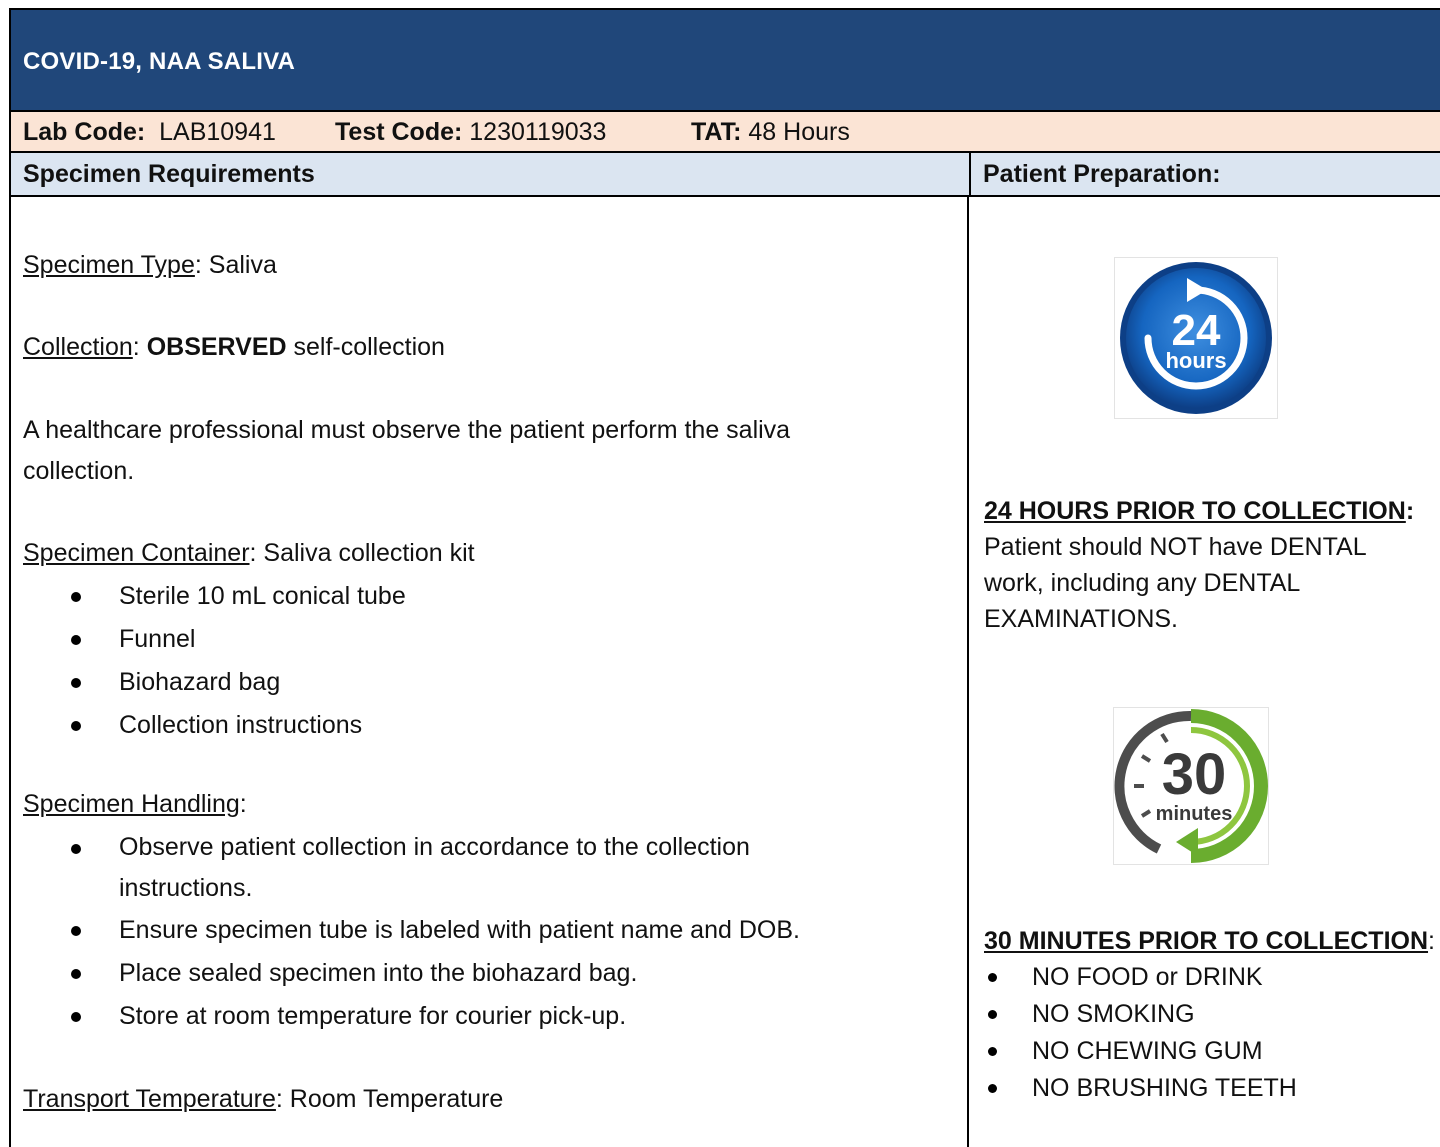  I want to click on list-item: NO FOOD or DRINK, so click(1140, 977).